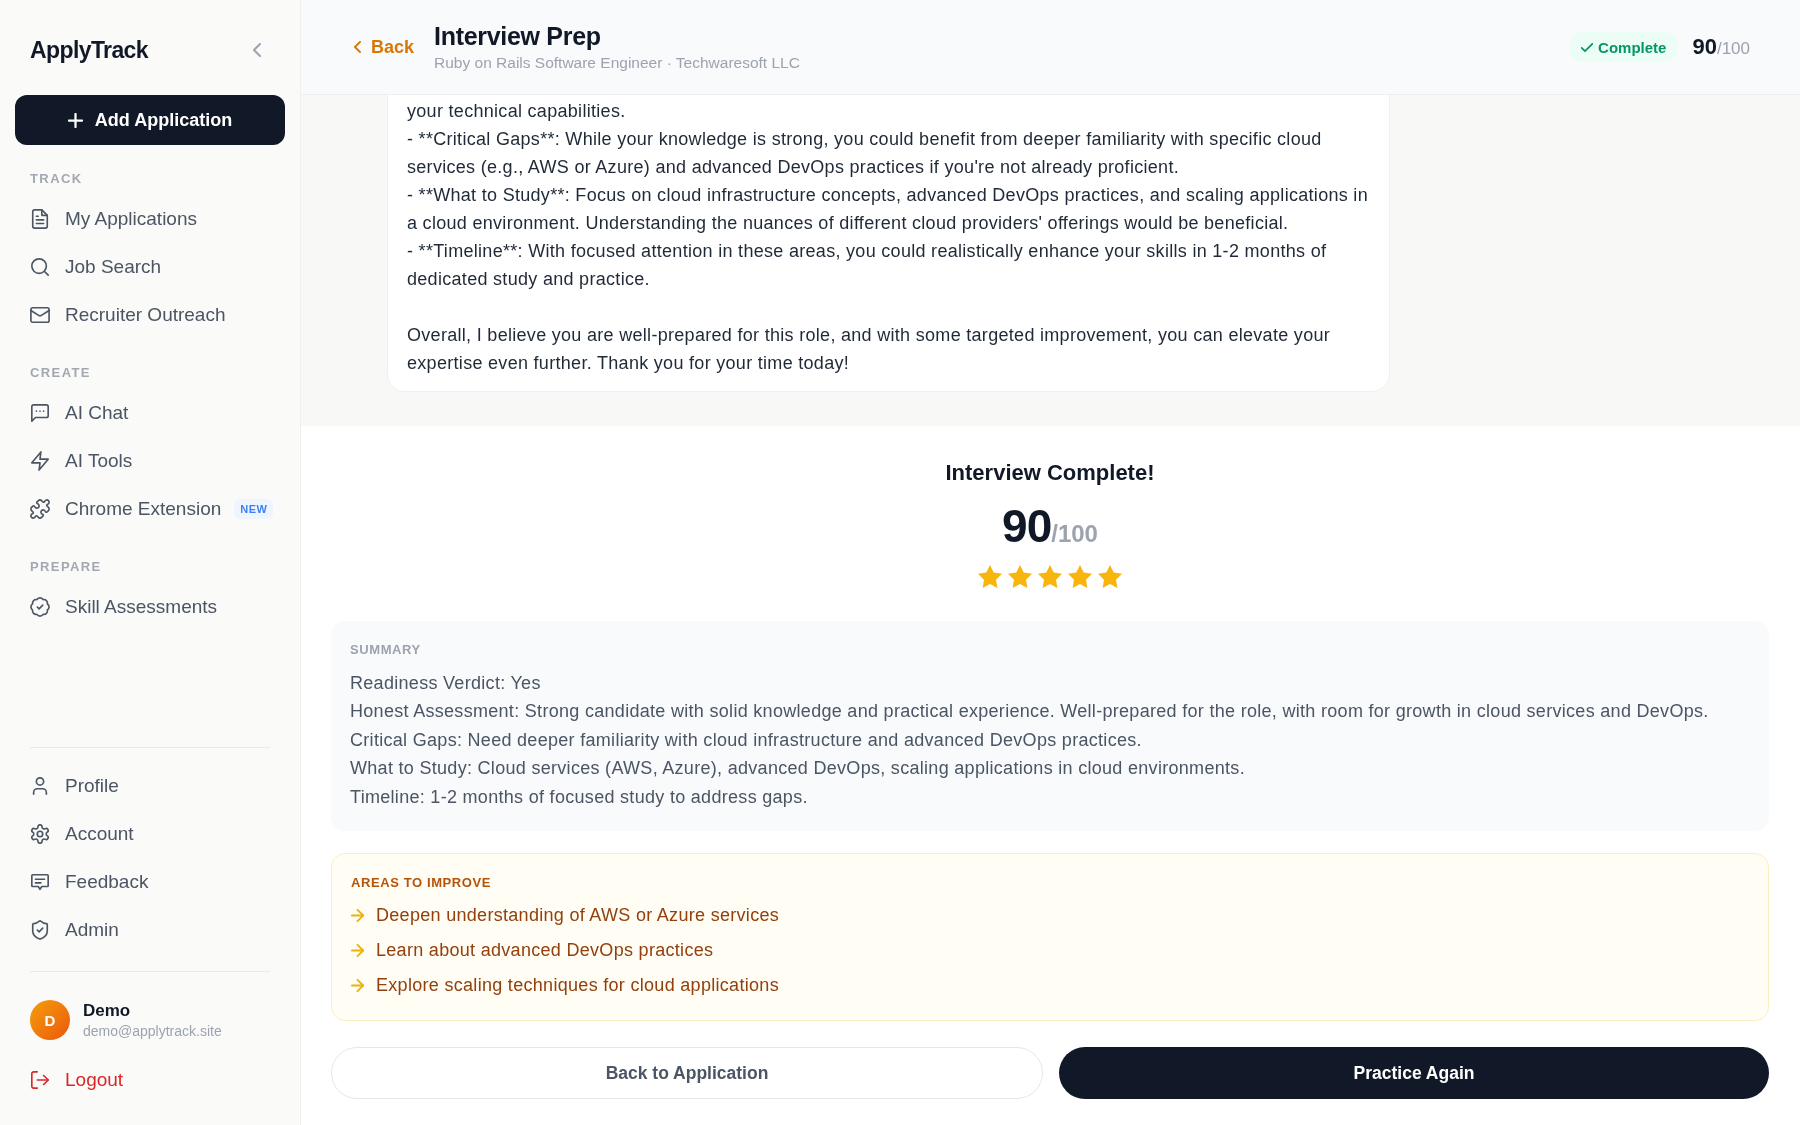 The height and width of the screenshot is (1125, 1800). Describe the element at coordinates (75, 120) in the screenshot. I see `plus-icon` at that location.